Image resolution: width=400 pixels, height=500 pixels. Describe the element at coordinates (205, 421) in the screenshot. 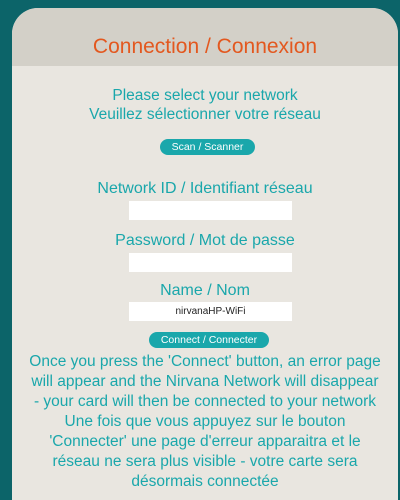

I see `info-line: Une fois que vous appuyez sur le bouton` at that location.